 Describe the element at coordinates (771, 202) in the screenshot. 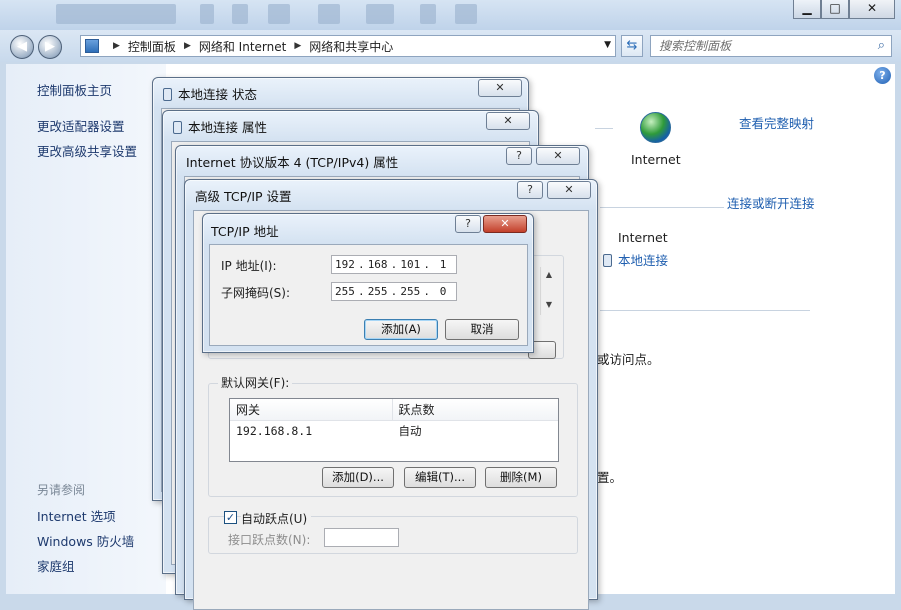

I see `connect-disconnect-link: 连接或断开连接` at that location.